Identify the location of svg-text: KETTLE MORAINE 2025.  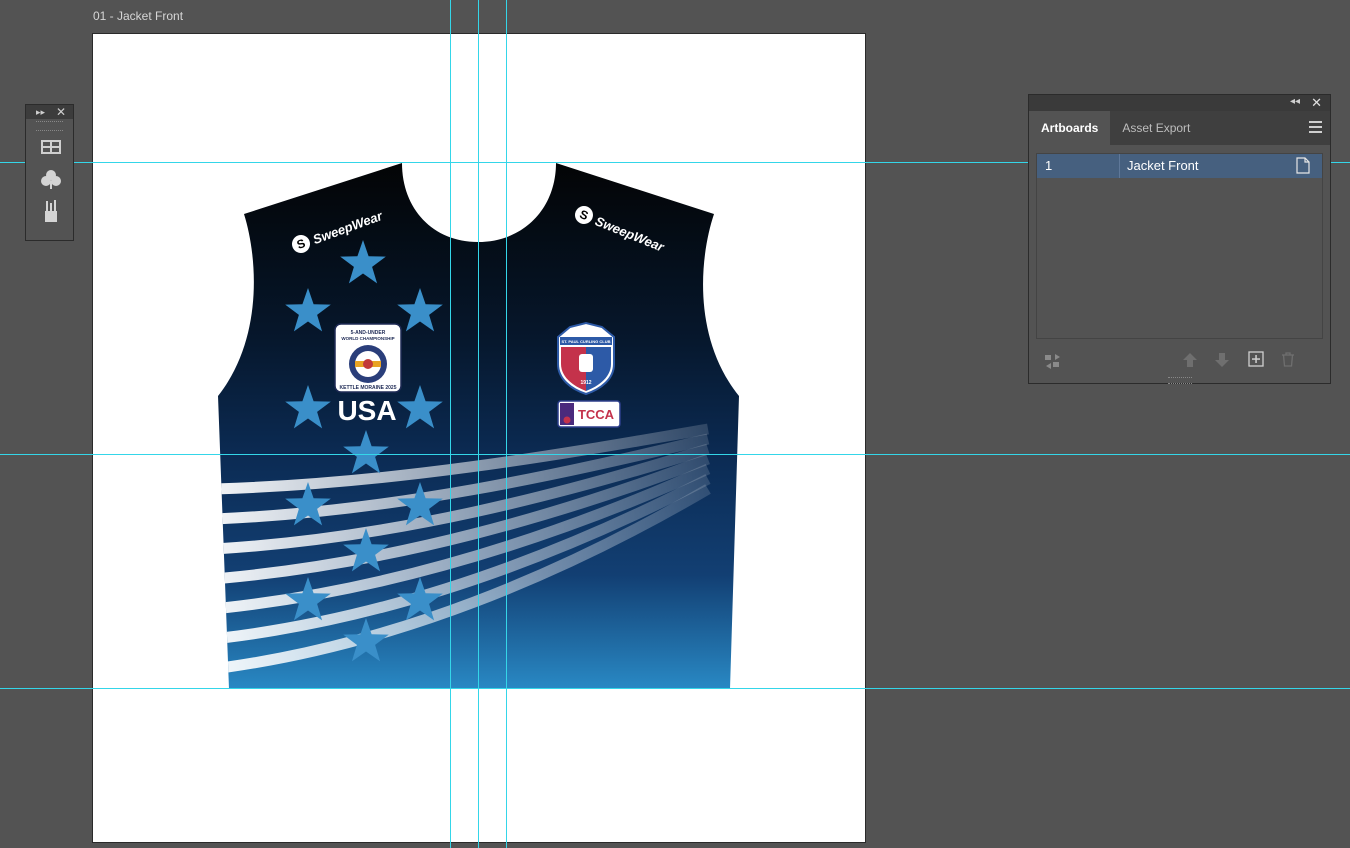
(368, 388).